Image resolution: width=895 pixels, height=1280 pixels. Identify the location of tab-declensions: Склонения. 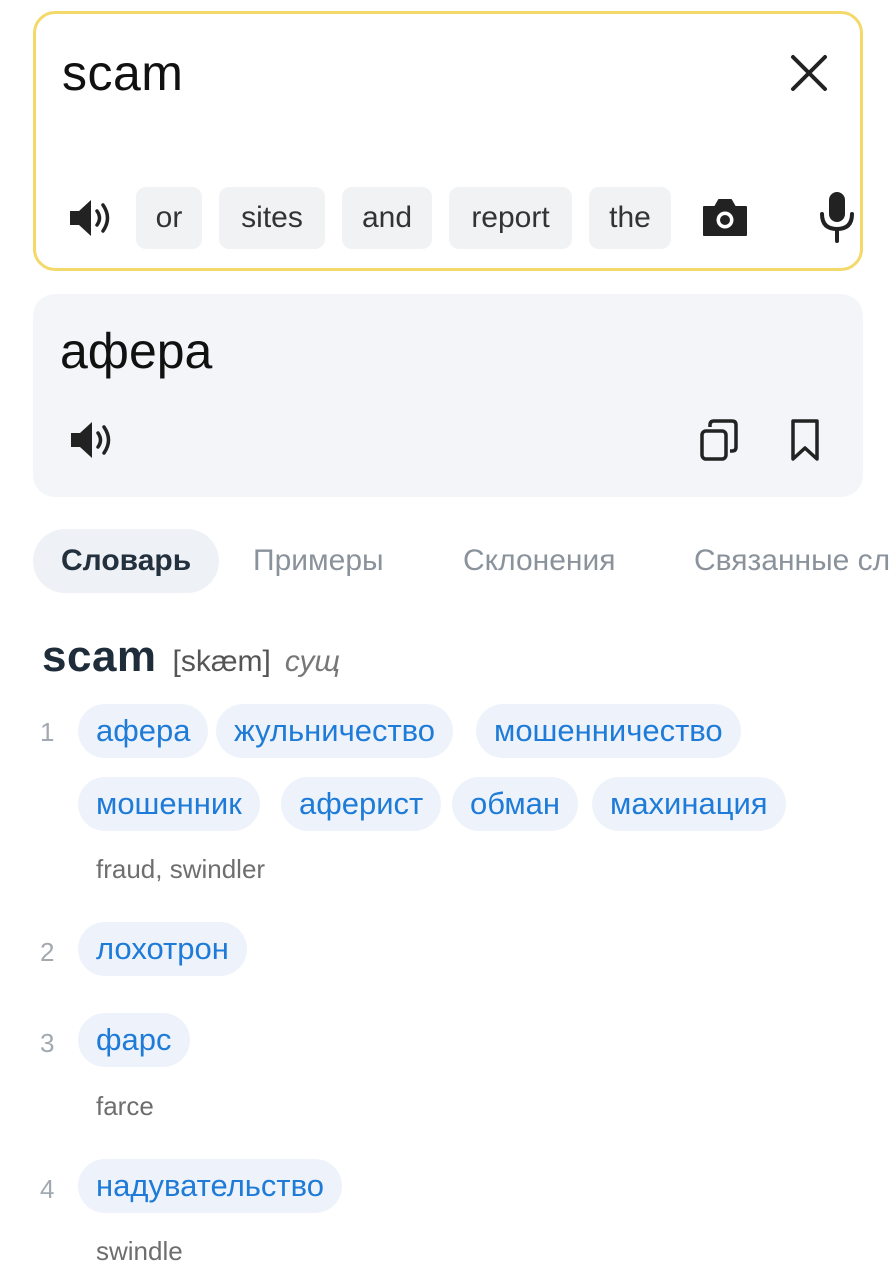
(539, 561).